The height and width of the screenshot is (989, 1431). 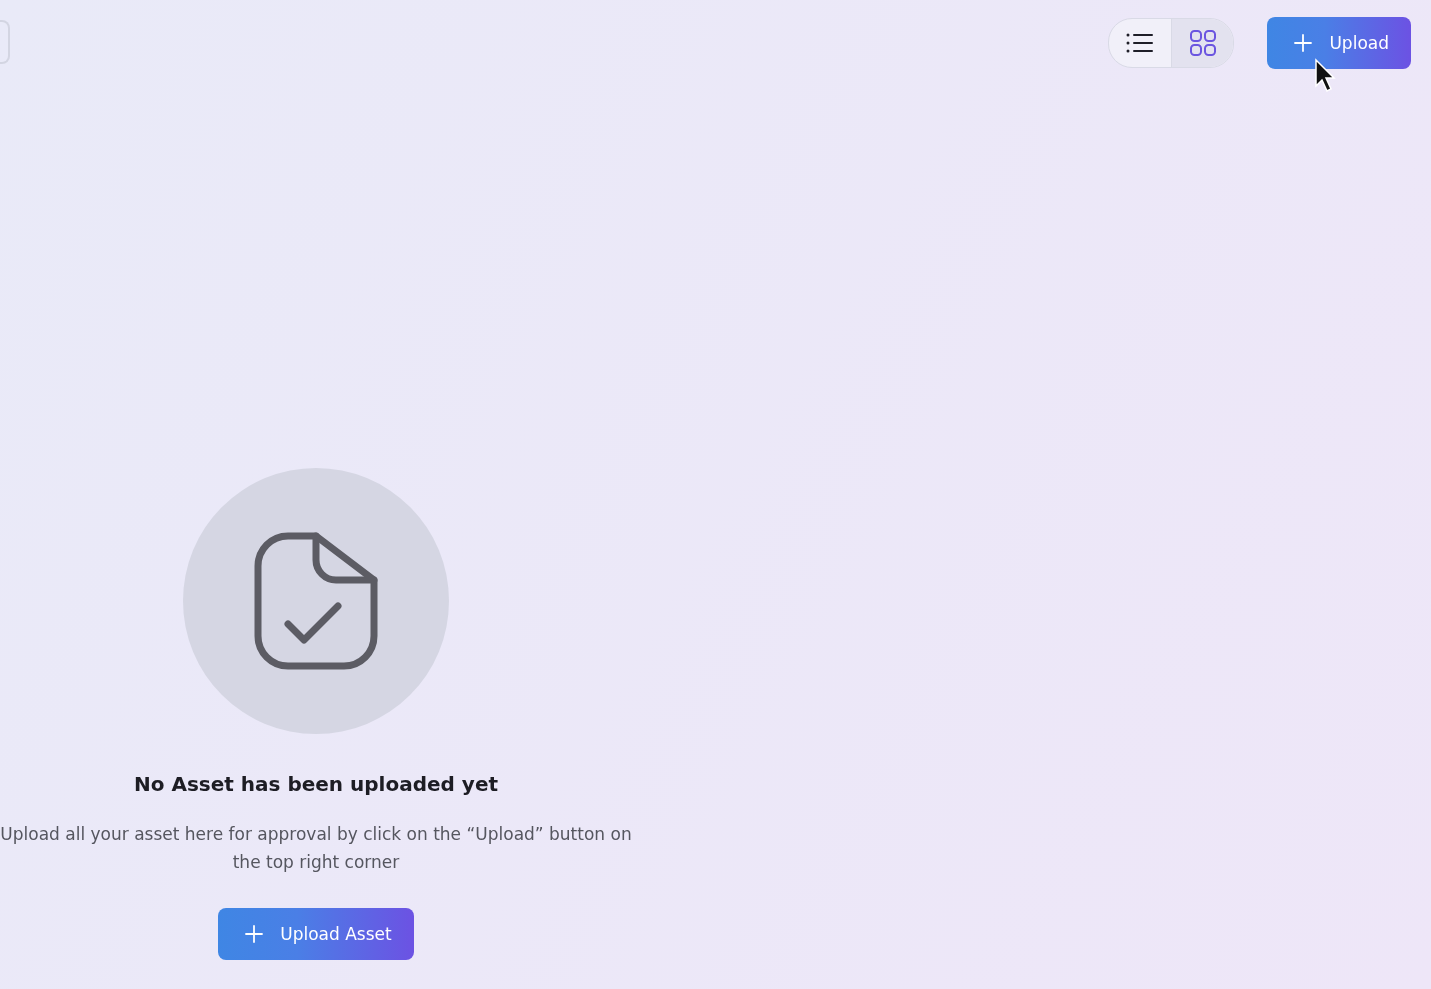 I want to click on grid-icon, so click(x=1202, y=43).